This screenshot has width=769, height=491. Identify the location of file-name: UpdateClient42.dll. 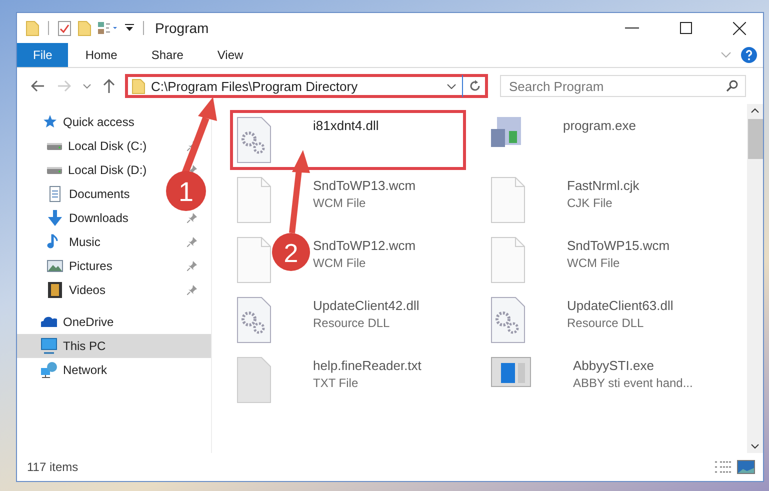
(366, 305).